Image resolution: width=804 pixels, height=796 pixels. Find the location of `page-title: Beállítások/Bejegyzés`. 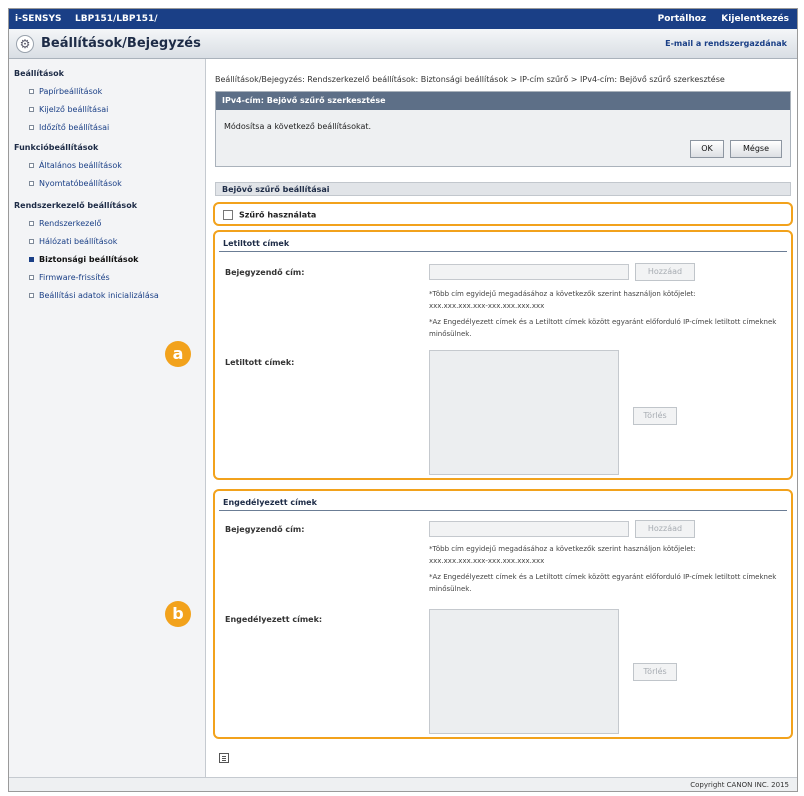

page-title: Beállítások/Bejegyzés is located at coordinates (121, 43).